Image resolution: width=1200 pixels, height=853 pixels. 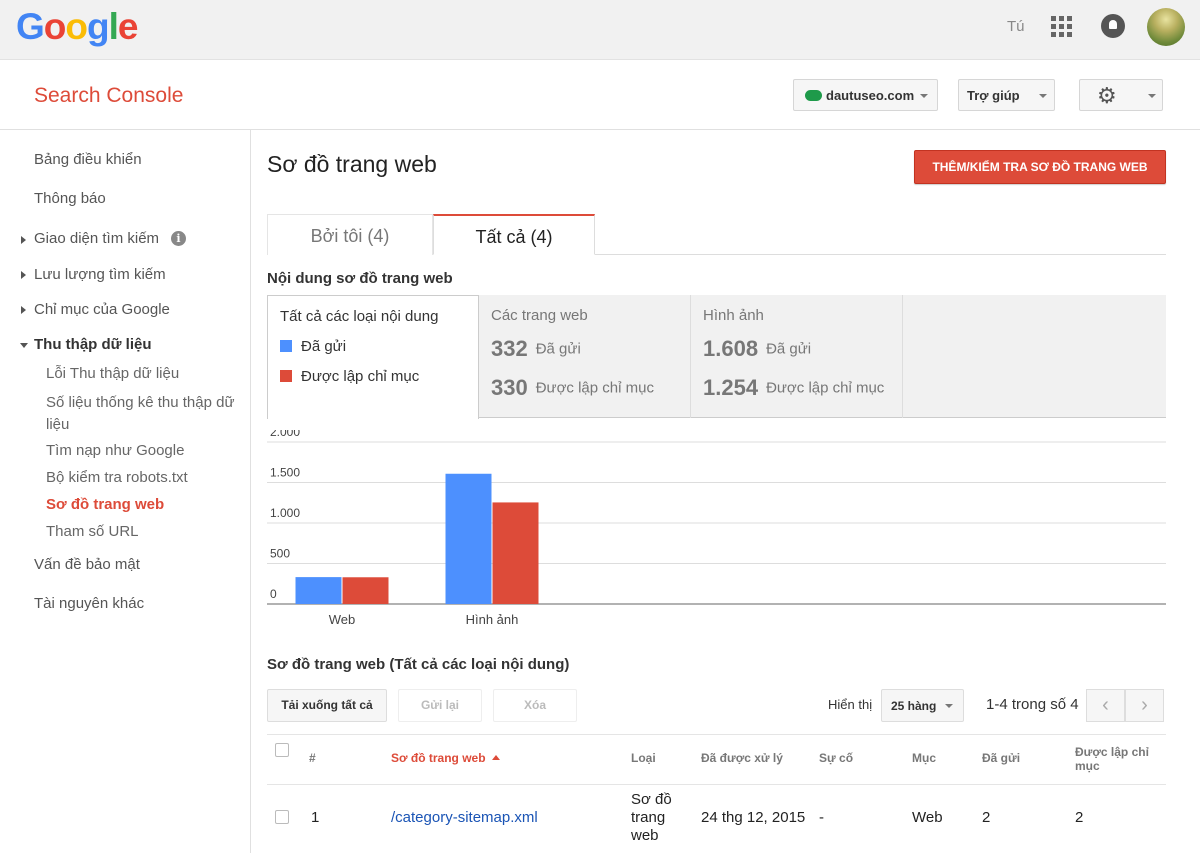 What do you see at coordinates (350, 234) in the screenshot?
I see `tab-by-me: Bởi tôi (4)` at bounding box center [350, 234].